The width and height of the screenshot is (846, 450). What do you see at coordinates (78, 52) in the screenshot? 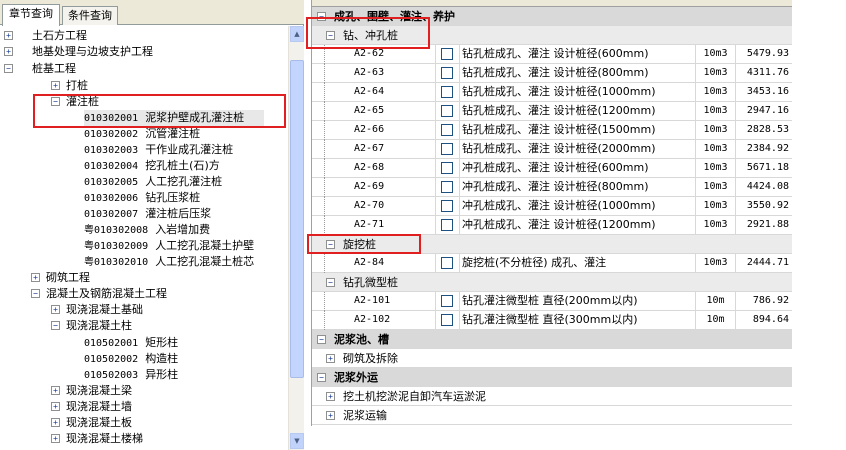
I see `tree-node: + 地基处理与边坡支护工程` at bounding box center [78, 52].